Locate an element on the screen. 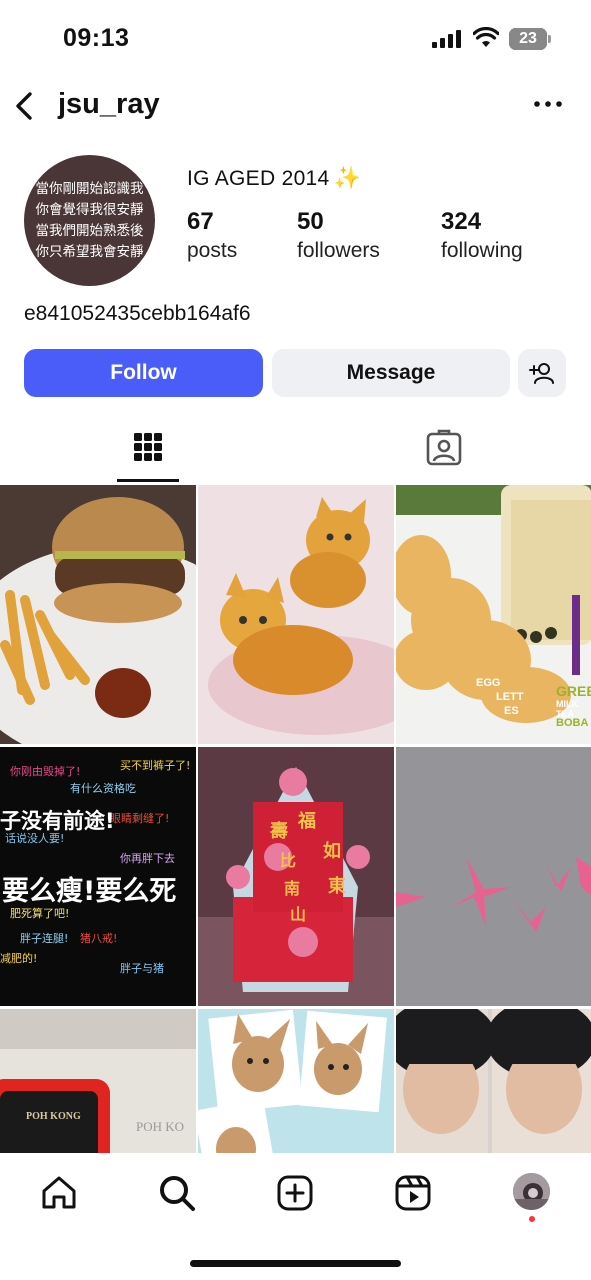 The width and height of the screenshot is (591, 1280). more-horizontal-icon is located at coordinates (548, 104).